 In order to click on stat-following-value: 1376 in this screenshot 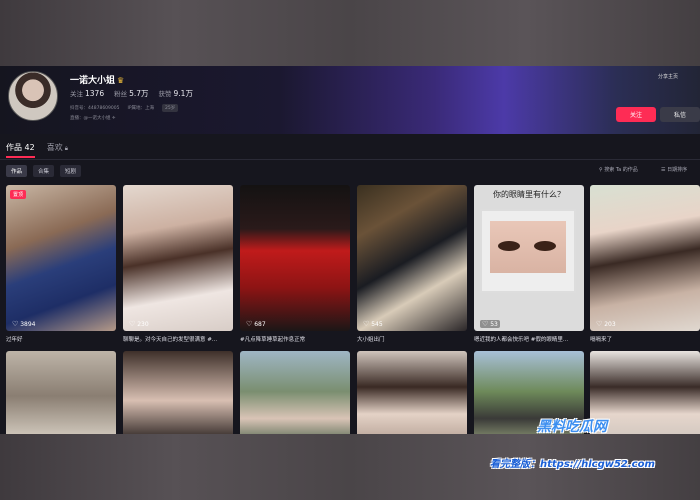, I will do `click(95, 93)`.